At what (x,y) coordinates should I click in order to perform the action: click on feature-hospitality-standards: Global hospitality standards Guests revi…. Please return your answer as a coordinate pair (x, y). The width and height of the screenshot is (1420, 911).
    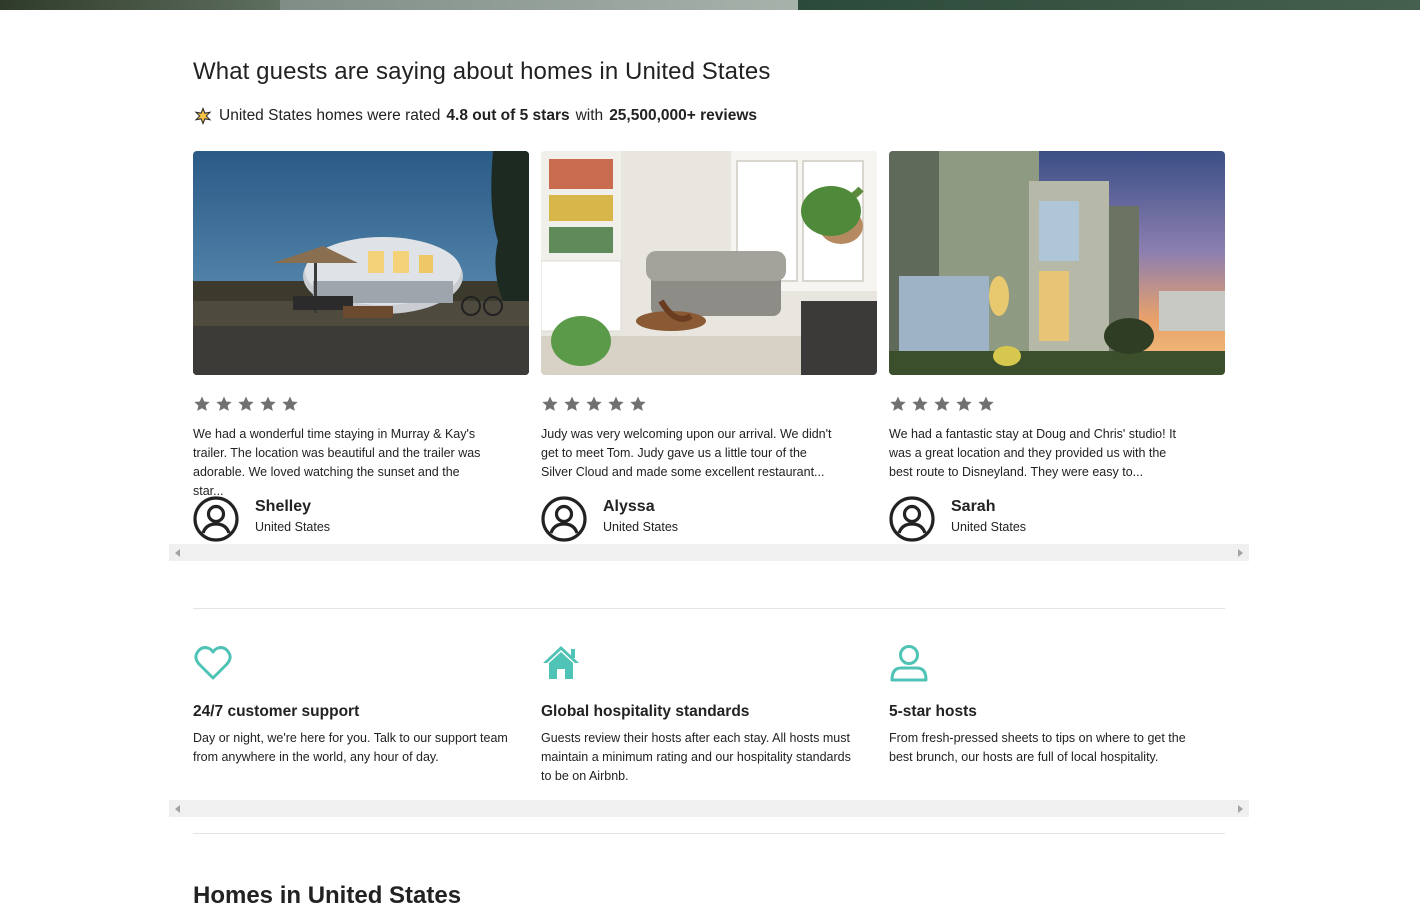
    Looking at the image, I should click on (701, 713).